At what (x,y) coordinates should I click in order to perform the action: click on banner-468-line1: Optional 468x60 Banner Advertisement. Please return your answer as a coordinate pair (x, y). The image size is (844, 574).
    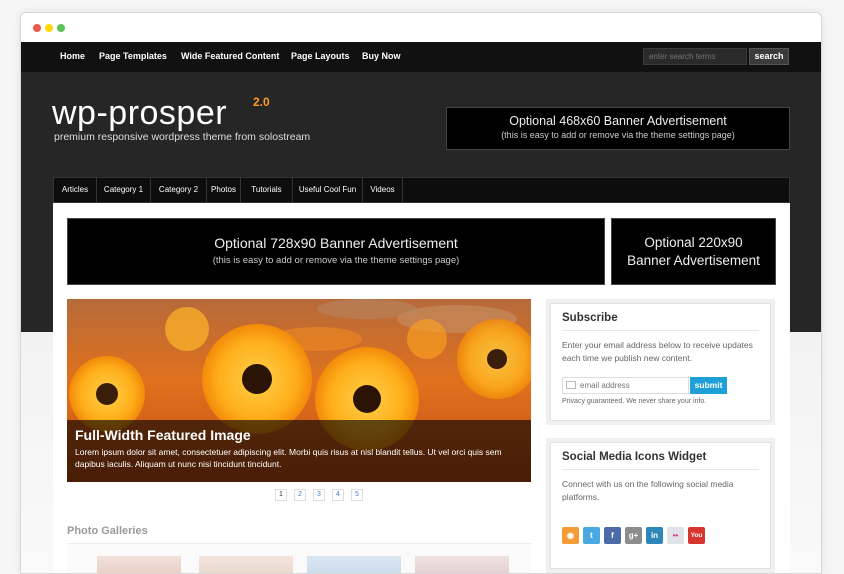
    Looking at the image, I should click on (618, 121).